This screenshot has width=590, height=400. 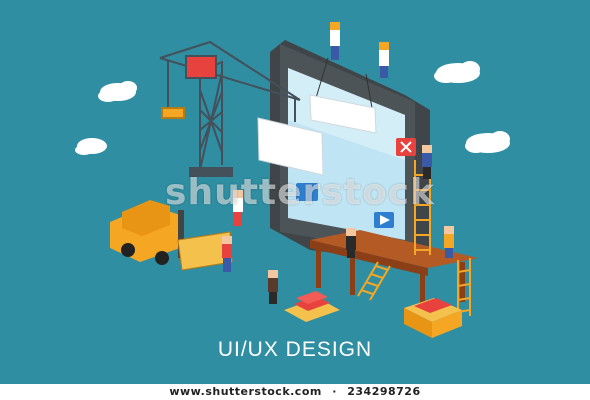 What do you see at coordinates (384, 391) in the screenshot?
I see `credit-id: 234298726` at bounding box center [384, 391].